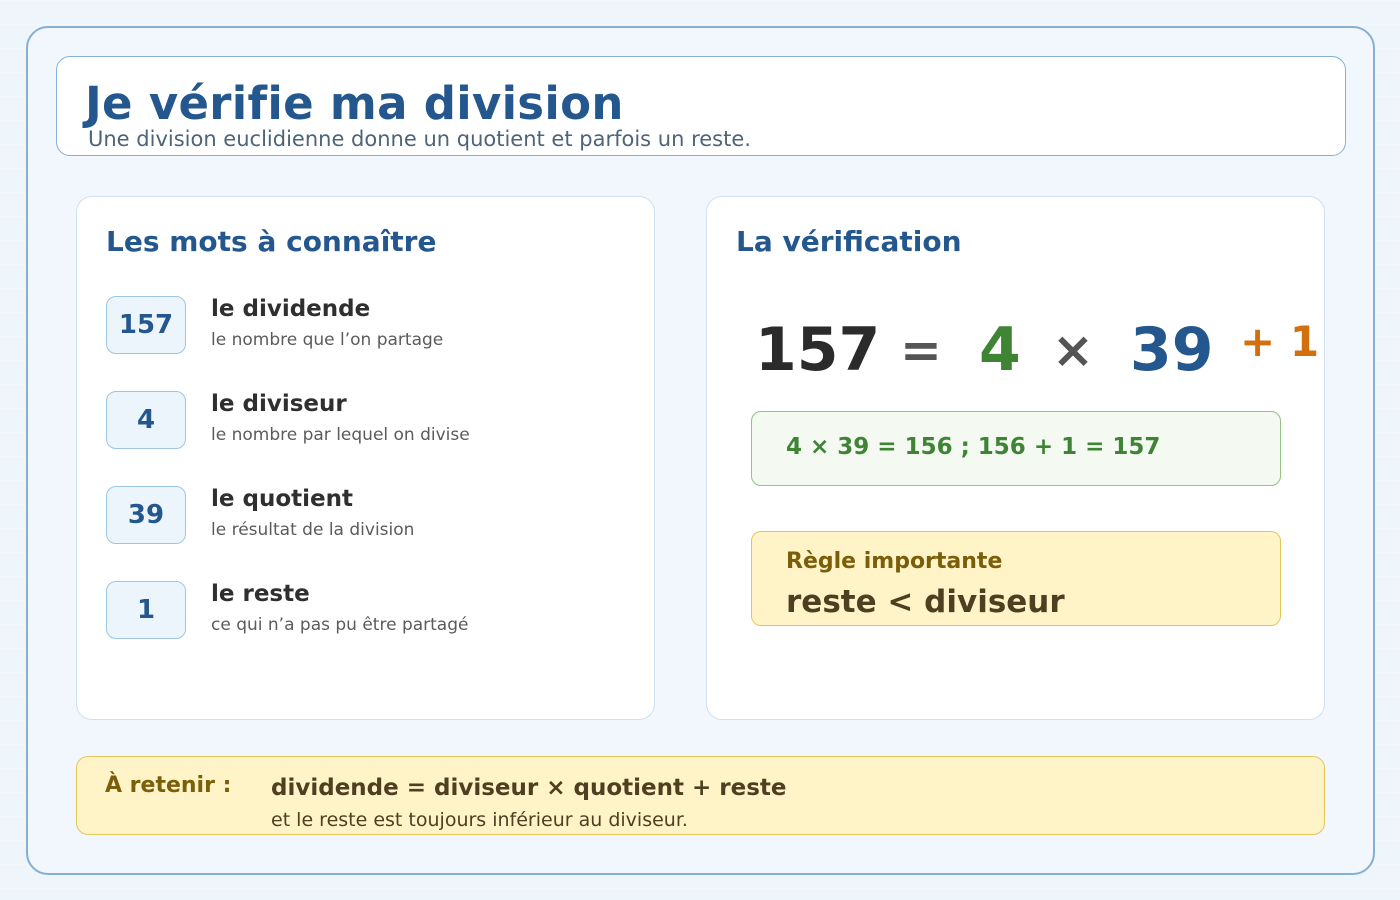  What do you see at coordinates (1000, 350) in the screenshot?
I see `equation-divisor: 4` at bounding box center [1000, 350].